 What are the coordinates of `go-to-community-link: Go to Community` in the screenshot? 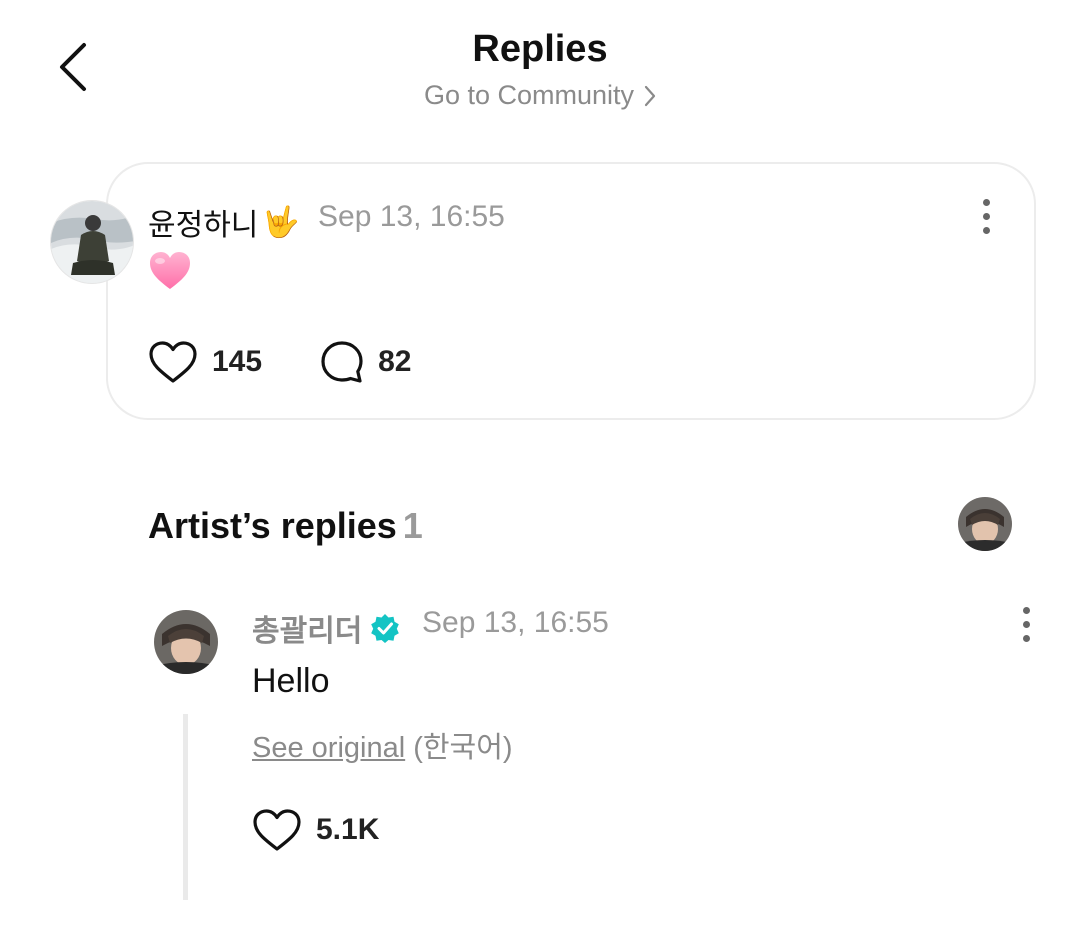 It's located at (540, 95).